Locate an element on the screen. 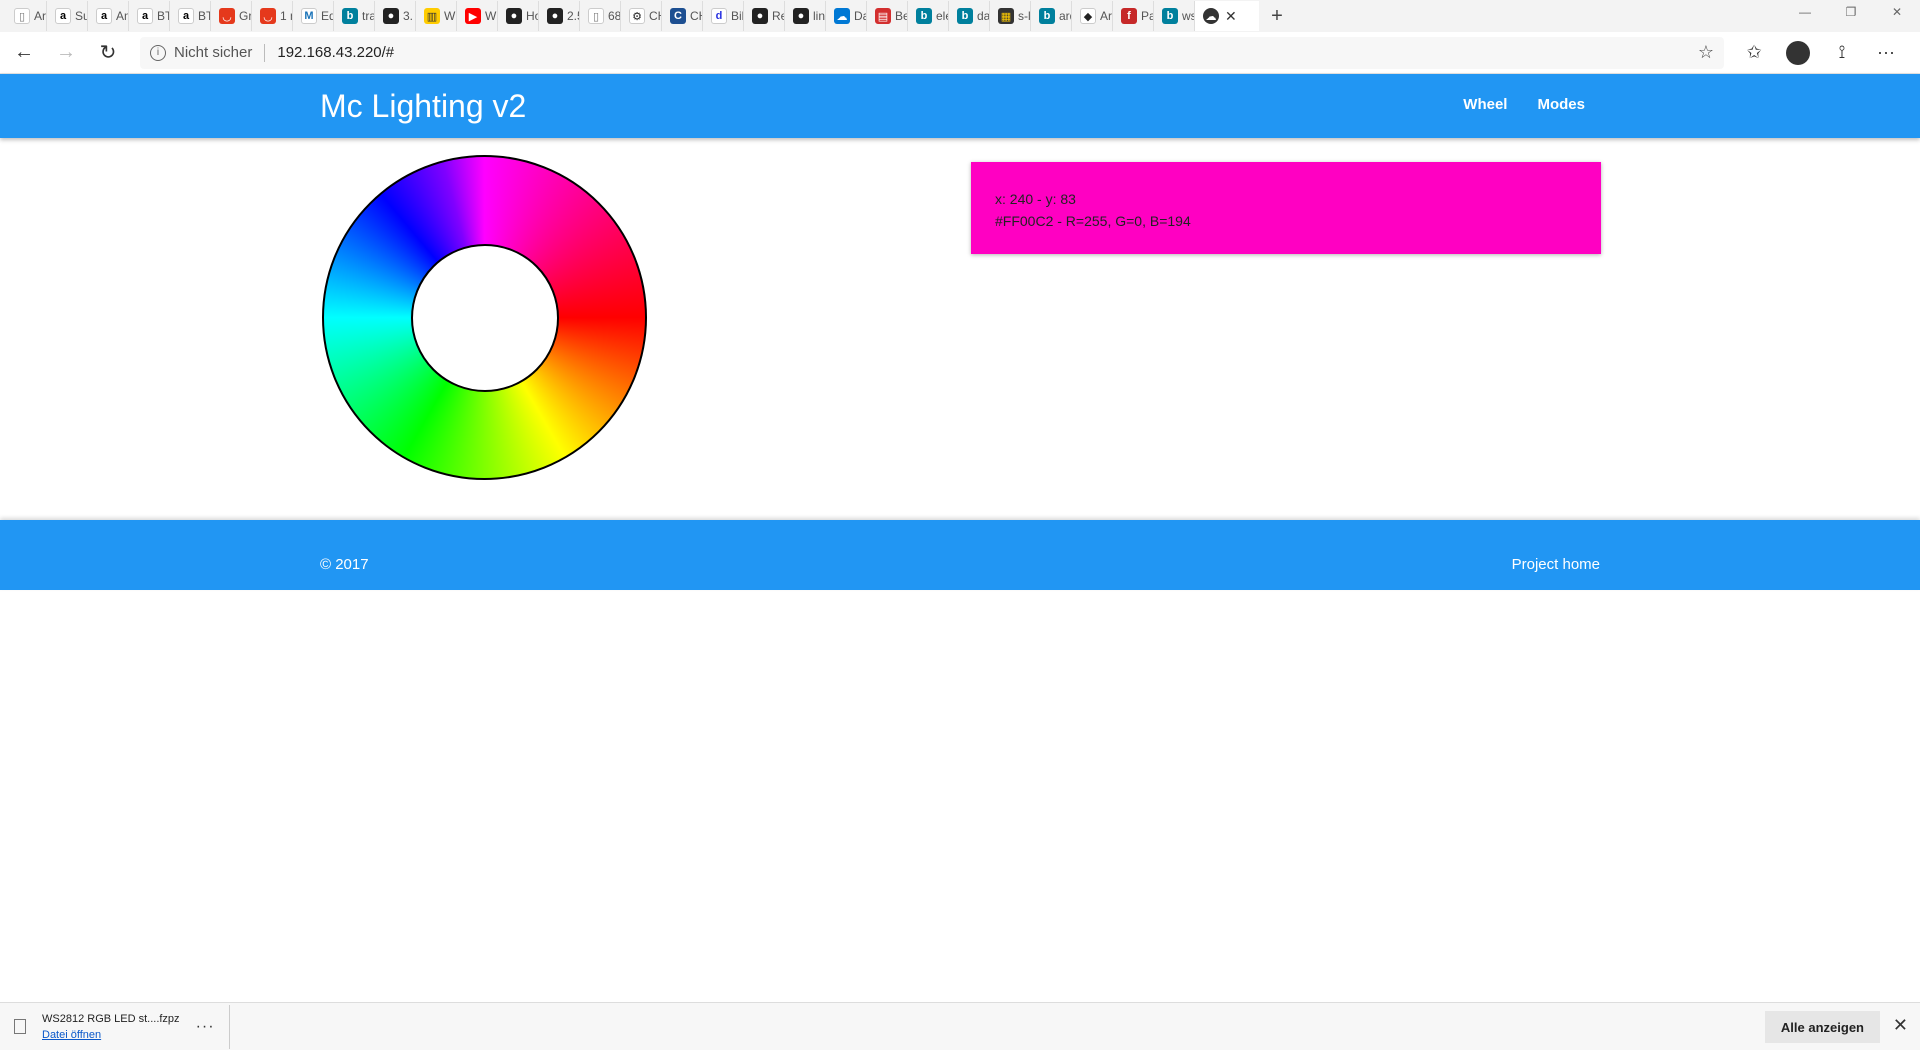 This screenshot has width=1920, height=1050. tab-title: Suc is located at coordinates (81, 16).